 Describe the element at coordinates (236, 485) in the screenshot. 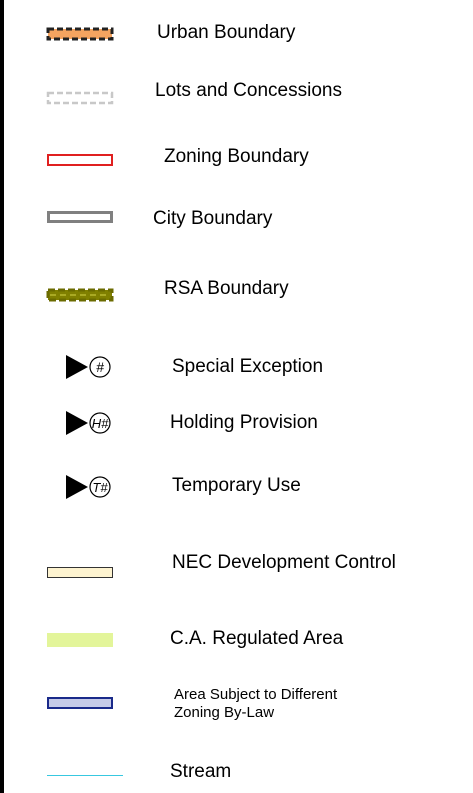

I see `temporary-use-label: Temporary Use` at that location.